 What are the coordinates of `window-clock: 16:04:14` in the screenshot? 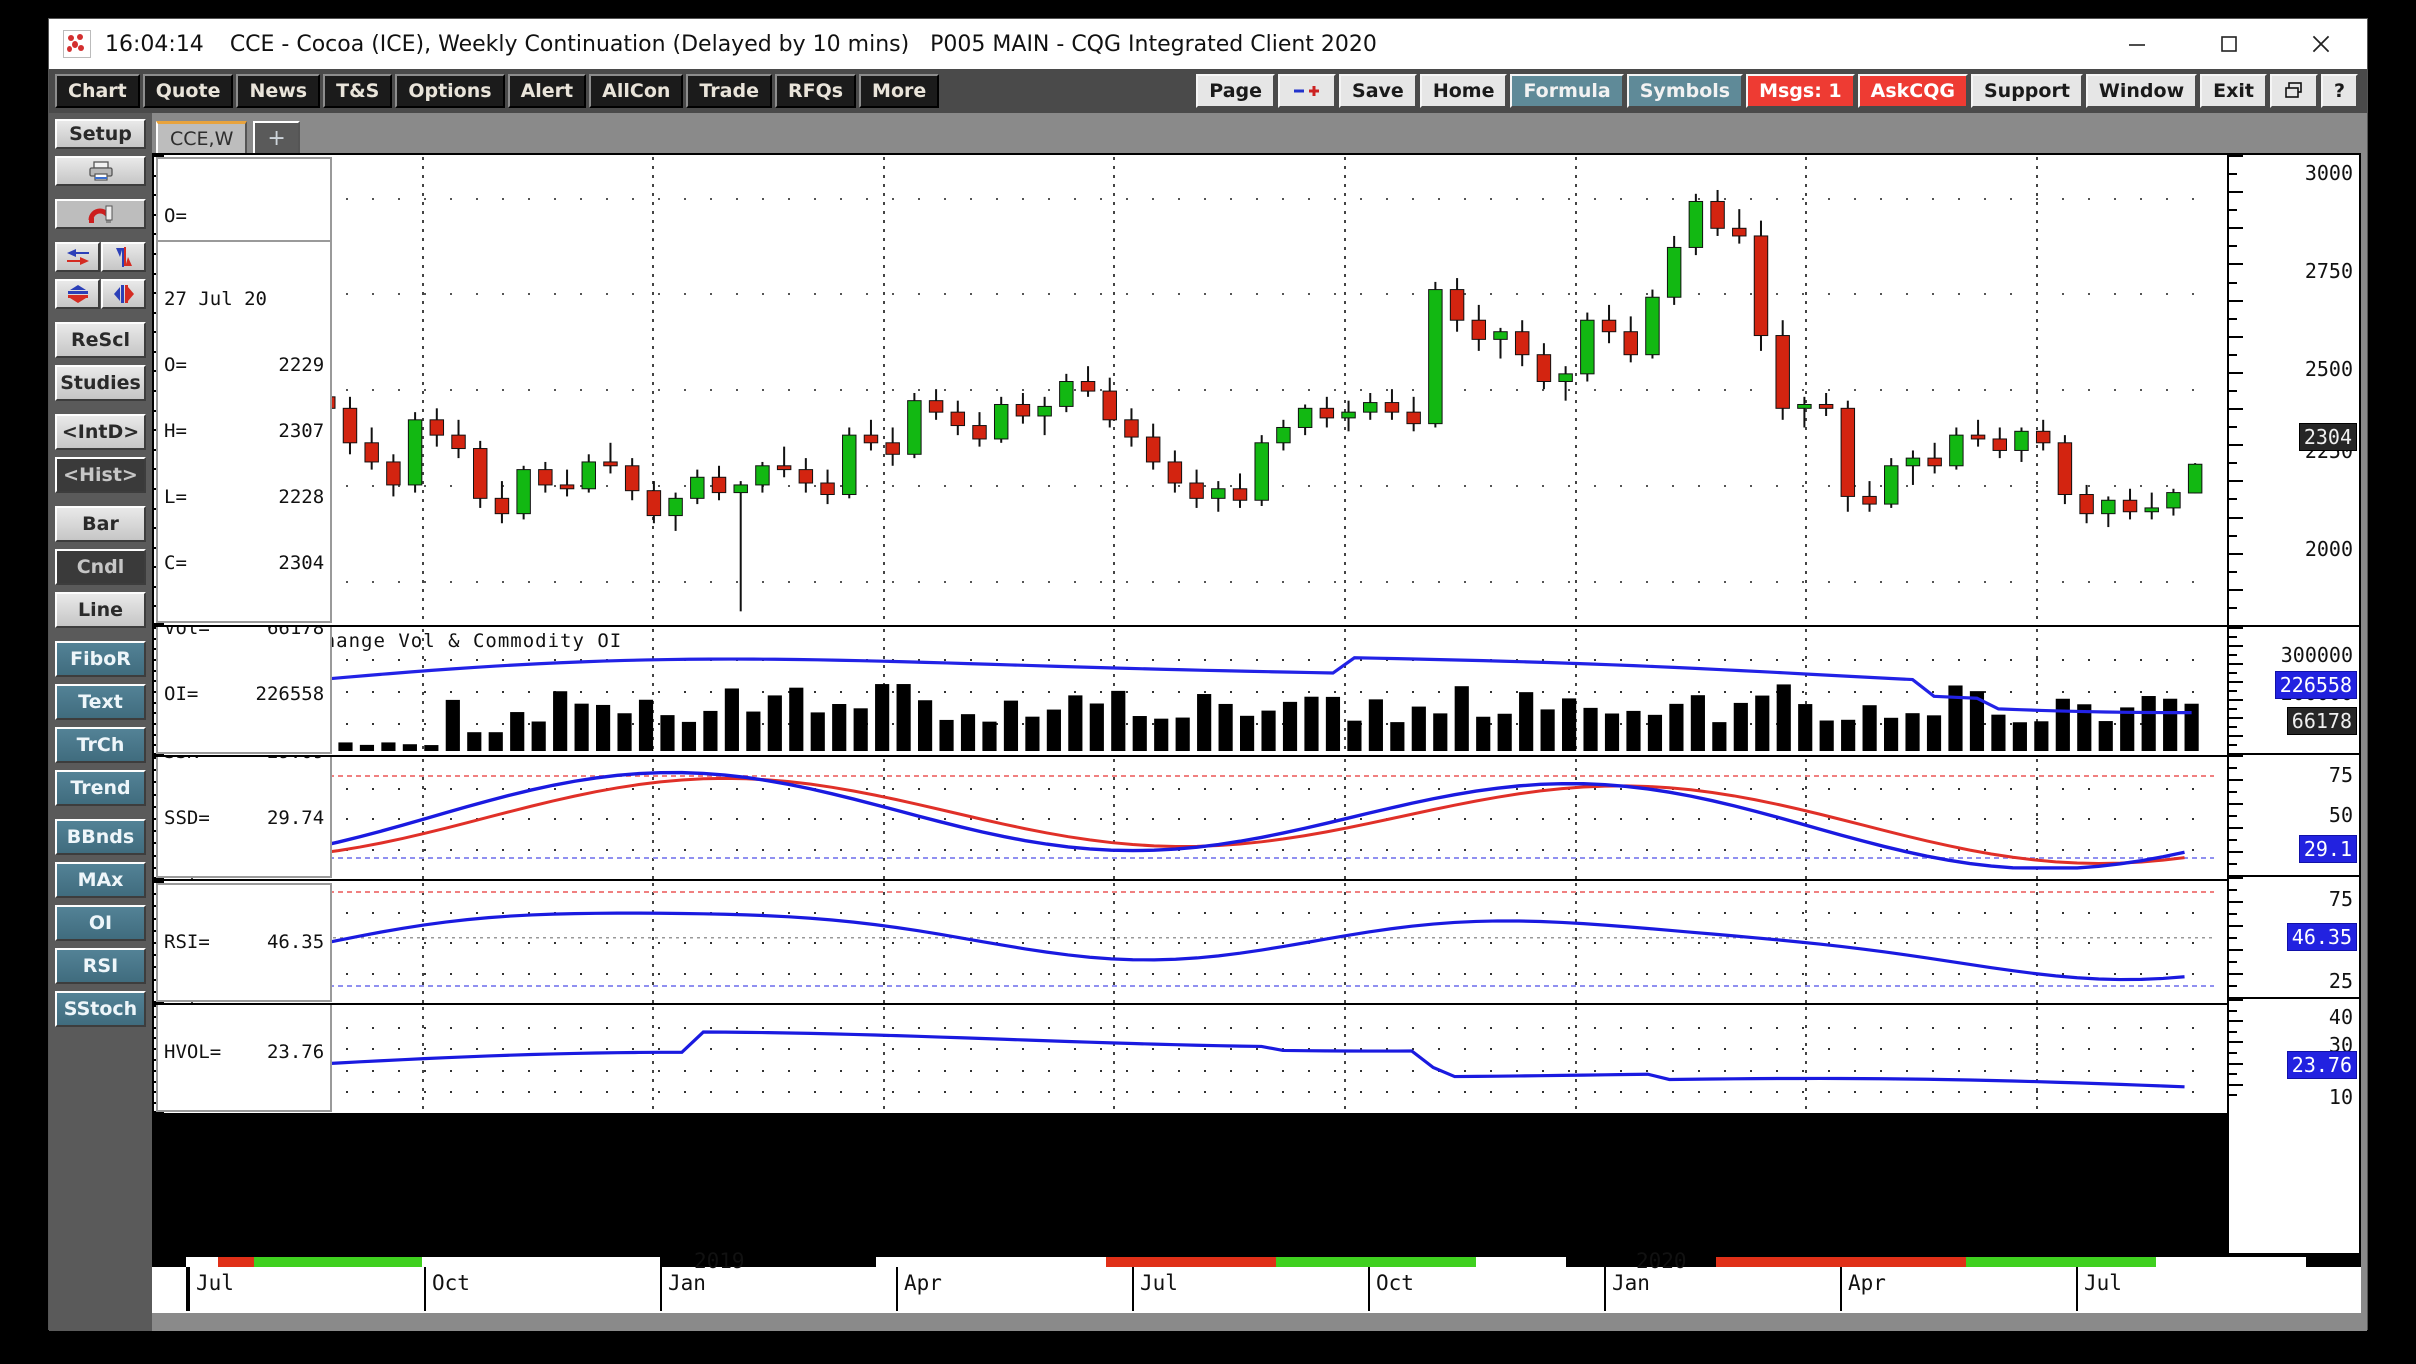 It's located at (154, 44).